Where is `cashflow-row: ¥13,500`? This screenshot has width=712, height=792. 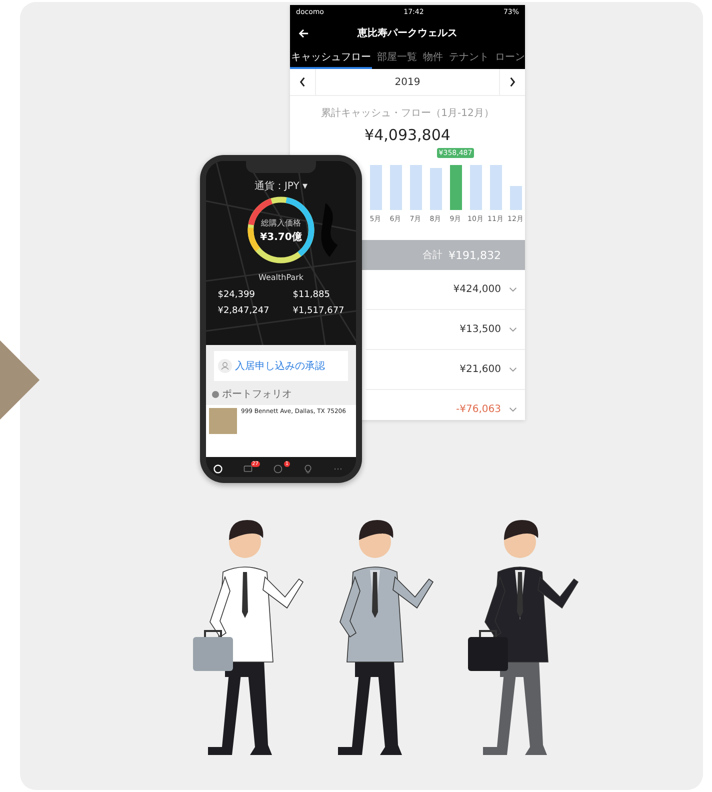
cashflow-row: ¥13,500 is located at coordinates (445, 330).